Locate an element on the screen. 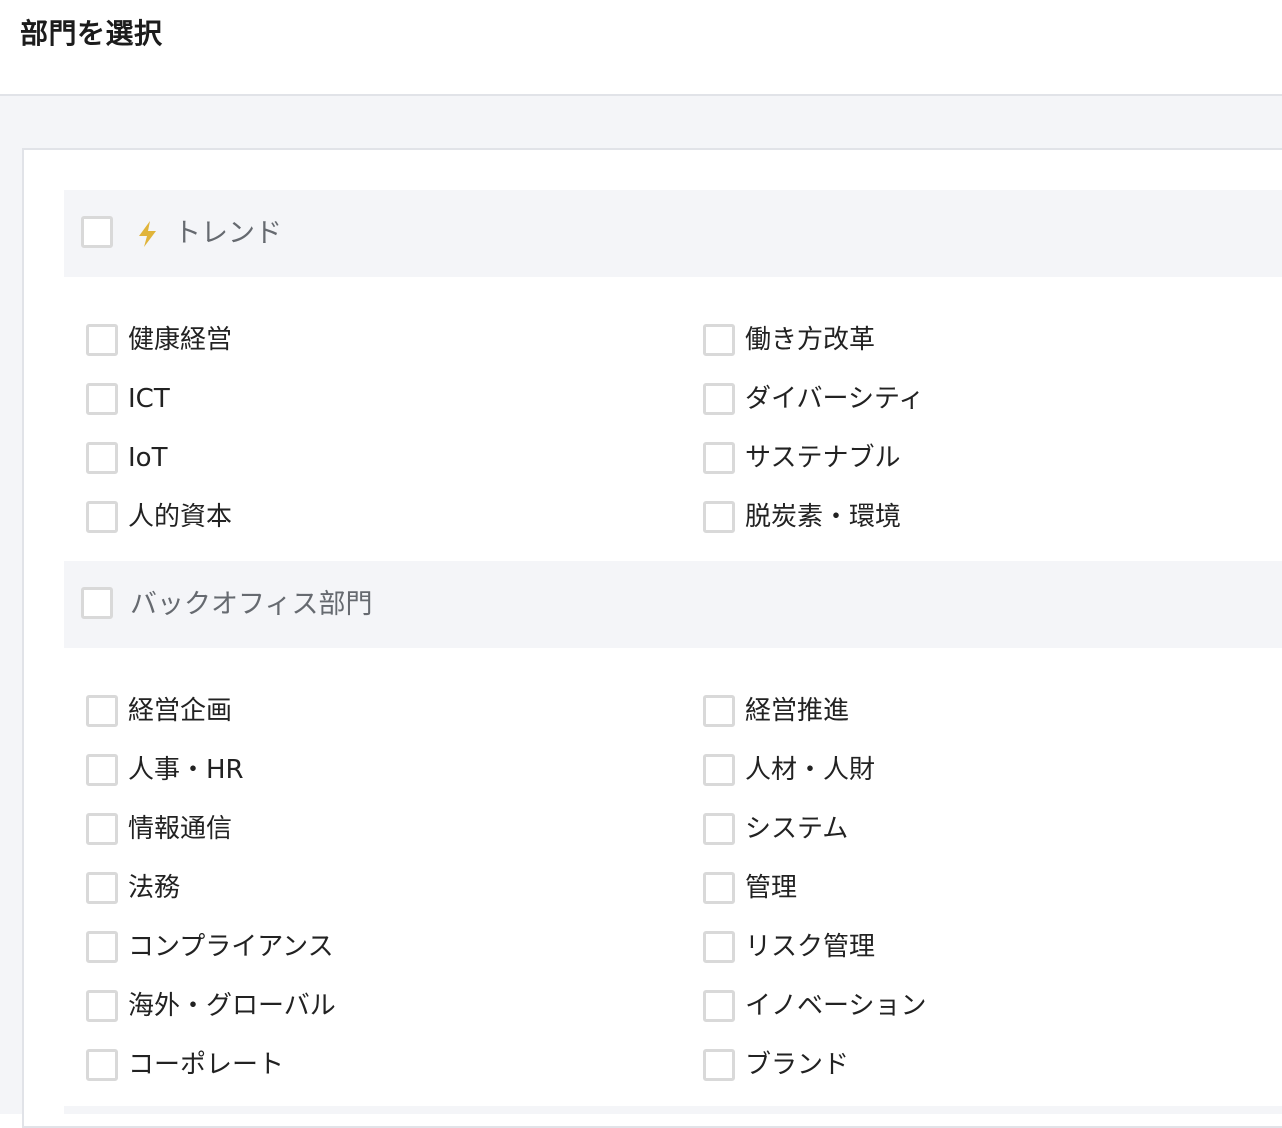 This screenshot has width=1282, height=1128. section-checkbox-back-office is located at coordinates (97, 603).